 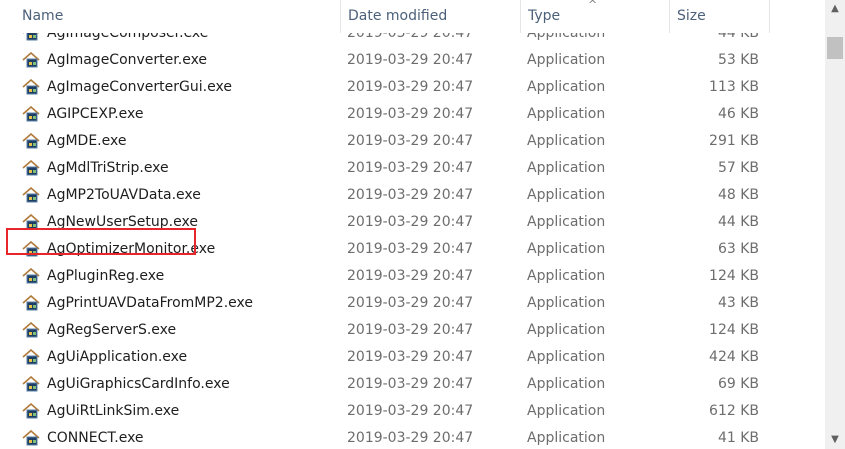 What do you see at coordinates (105, 276) in the screenshot?
I see `file-name: AgPluginReg.exe` at bounding box center [105, 276].